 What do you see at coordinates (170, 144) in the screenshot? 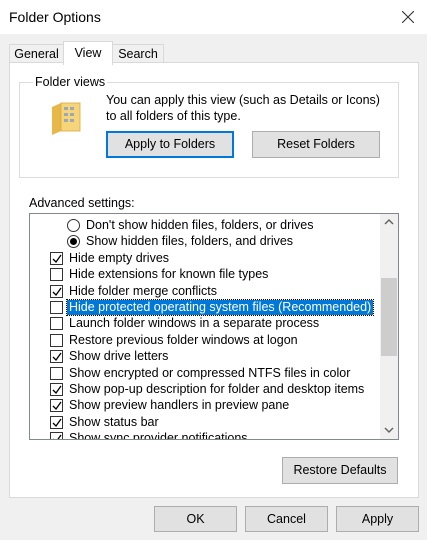
I see `apply-to-folders-button: Apply to Folders` at bounding box center [170, 144].